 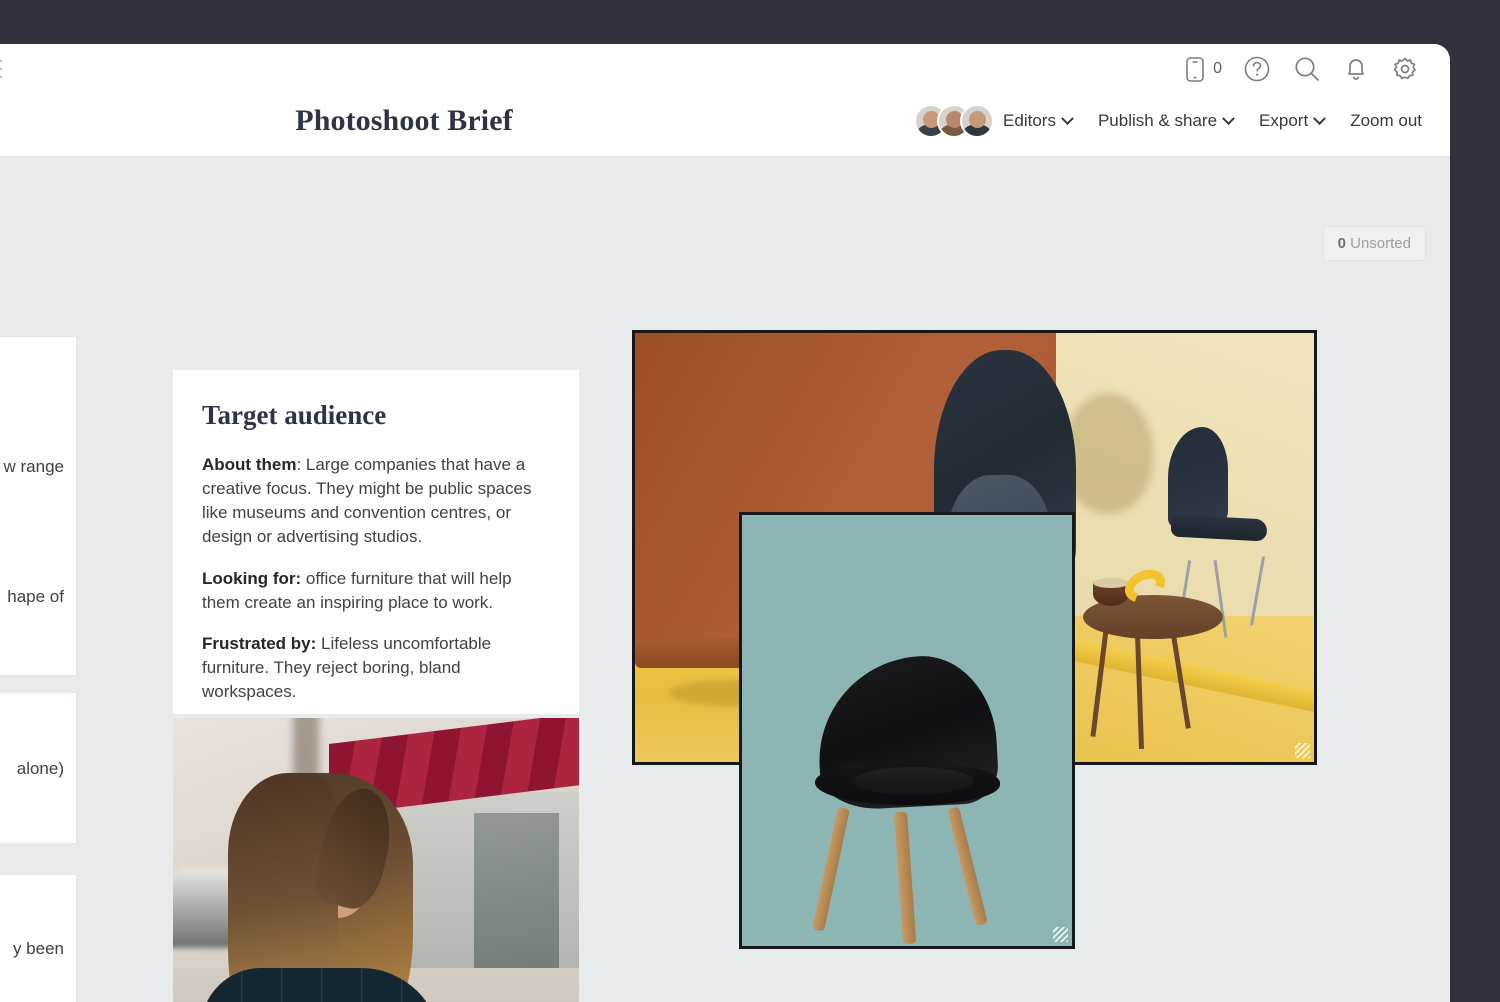 I want to click on hamburger-icon, so click(x=1, y=69).